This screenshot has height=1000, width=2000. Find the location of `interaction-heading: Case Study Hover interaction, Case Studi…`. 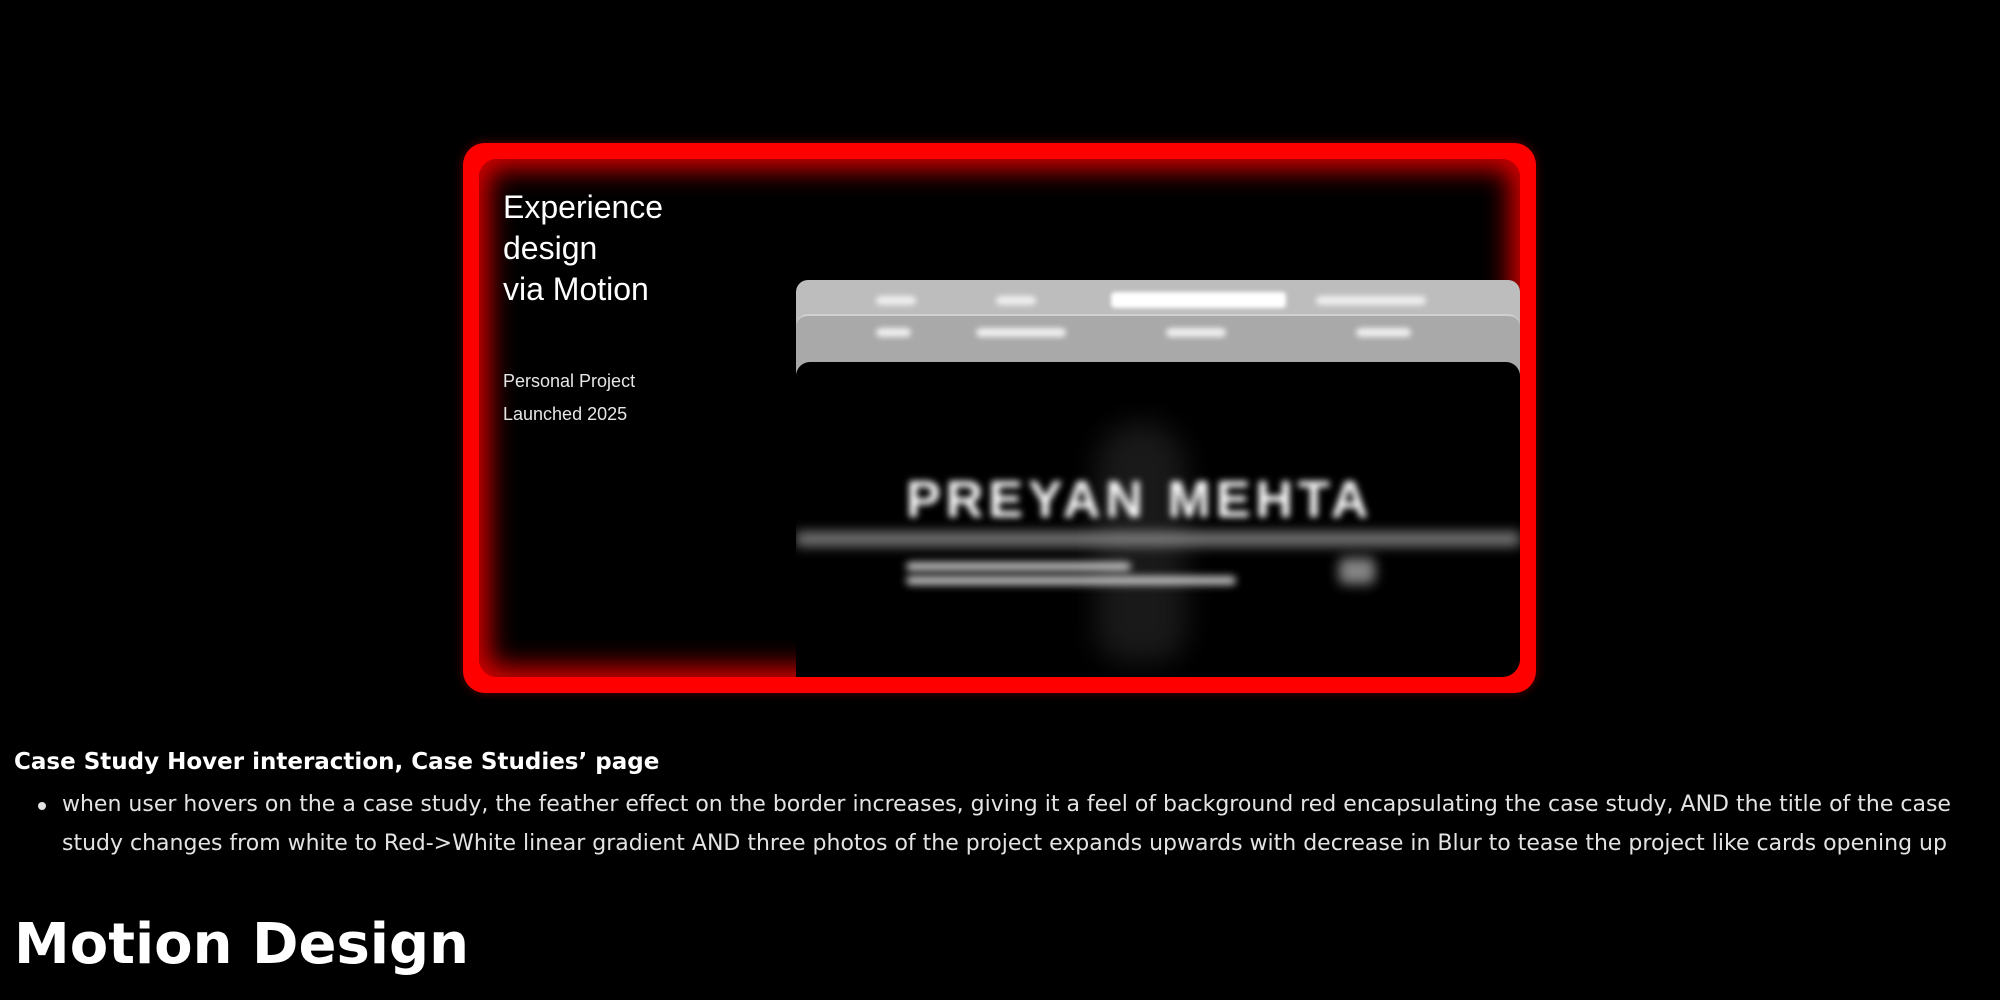

interaction-heading: Case Study Hover interaction, Case Studi… is located at coordinates (337, 762).